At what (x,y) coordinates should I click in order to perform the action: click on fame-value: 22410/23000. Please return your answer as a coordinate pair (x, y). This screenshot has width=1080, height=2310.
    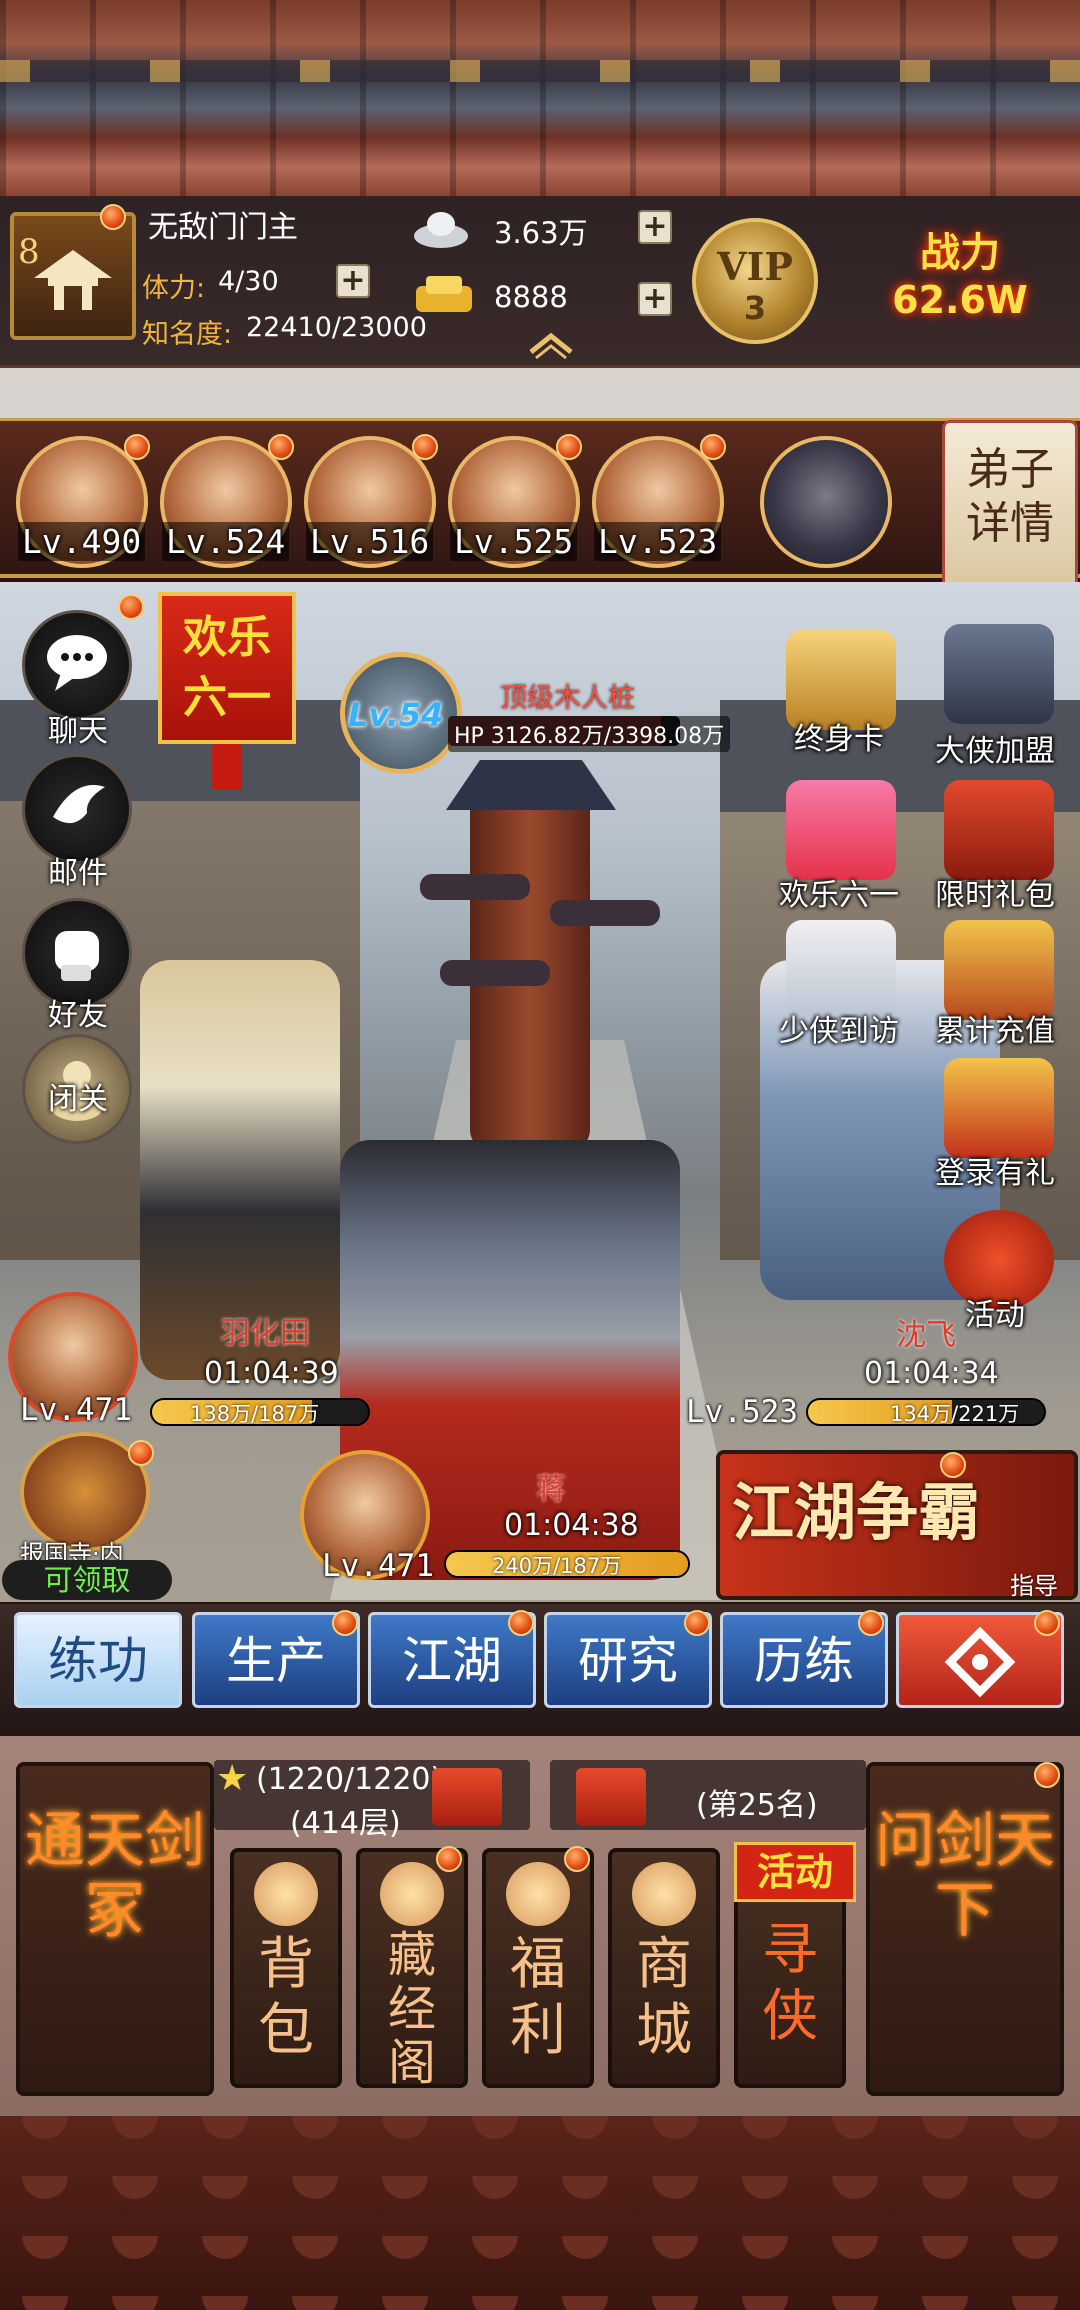
    Looking at the image, I should click on (336, 327).